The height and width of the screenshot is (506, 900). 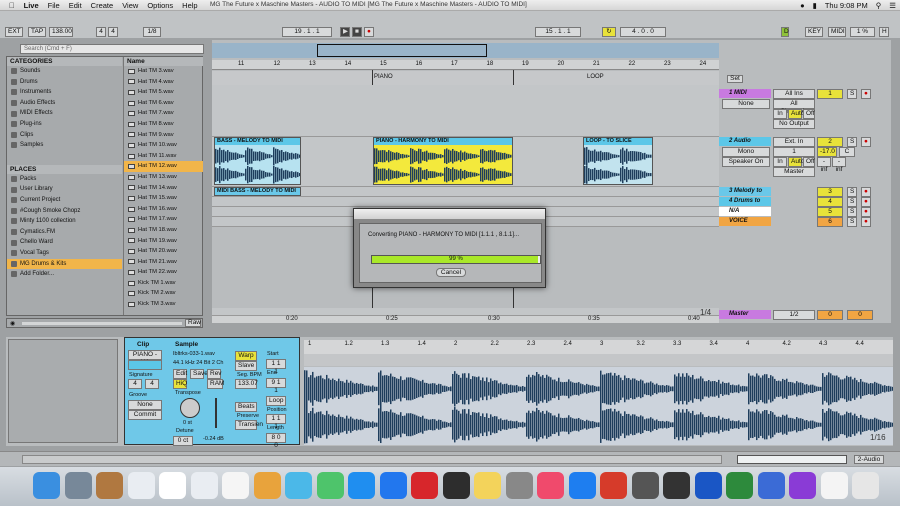 What do you see at coordinates (163, 272) in the screenshot?
I see `file-item: Hat TM 22.wav` at bounding box center [163, 272].